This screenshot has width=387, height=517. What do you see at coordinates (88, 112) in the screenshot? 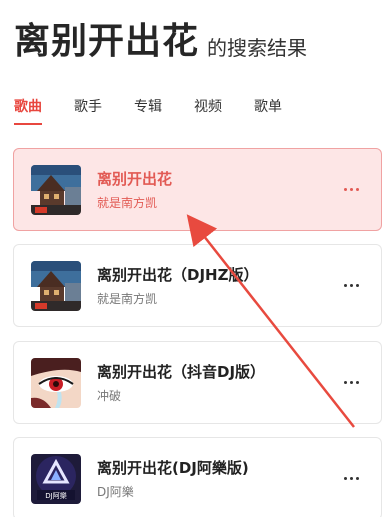
I see `tab-singers: 歌手` at bounding box center [88, 112].